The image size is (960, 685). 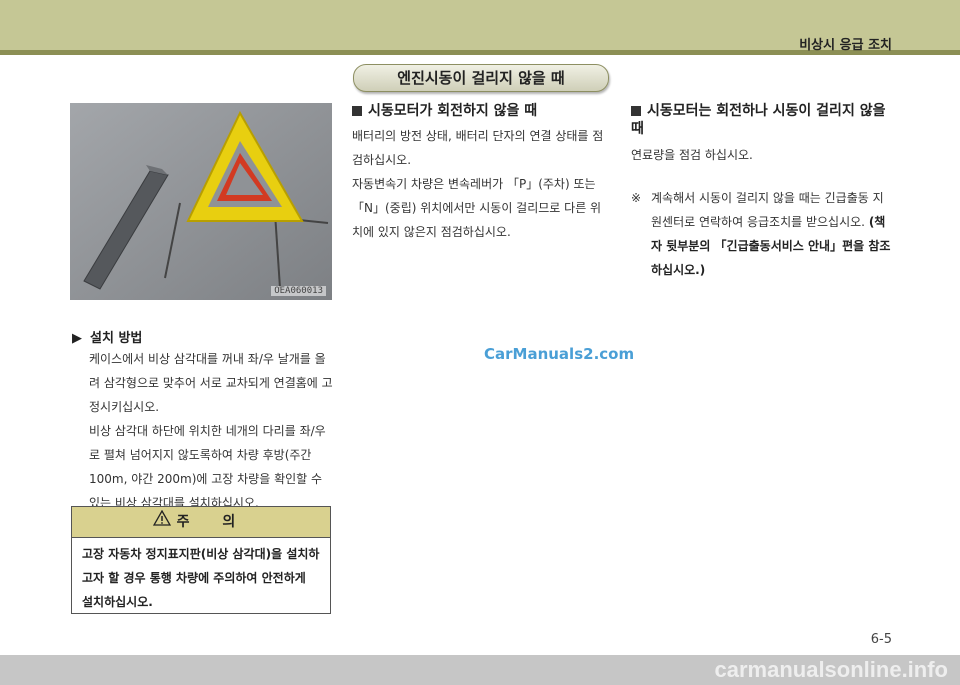 I want to click on warning-triangle-photo: OEA060013, so click(x=201, y=201).